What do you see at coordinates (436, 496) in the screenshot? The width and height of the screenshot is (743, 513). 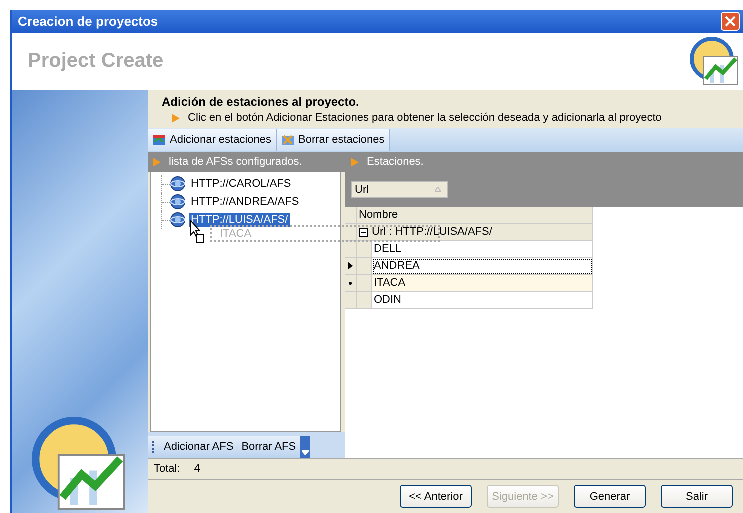 I see `nav-button: << Anterior` at bounding box center [436, 496].